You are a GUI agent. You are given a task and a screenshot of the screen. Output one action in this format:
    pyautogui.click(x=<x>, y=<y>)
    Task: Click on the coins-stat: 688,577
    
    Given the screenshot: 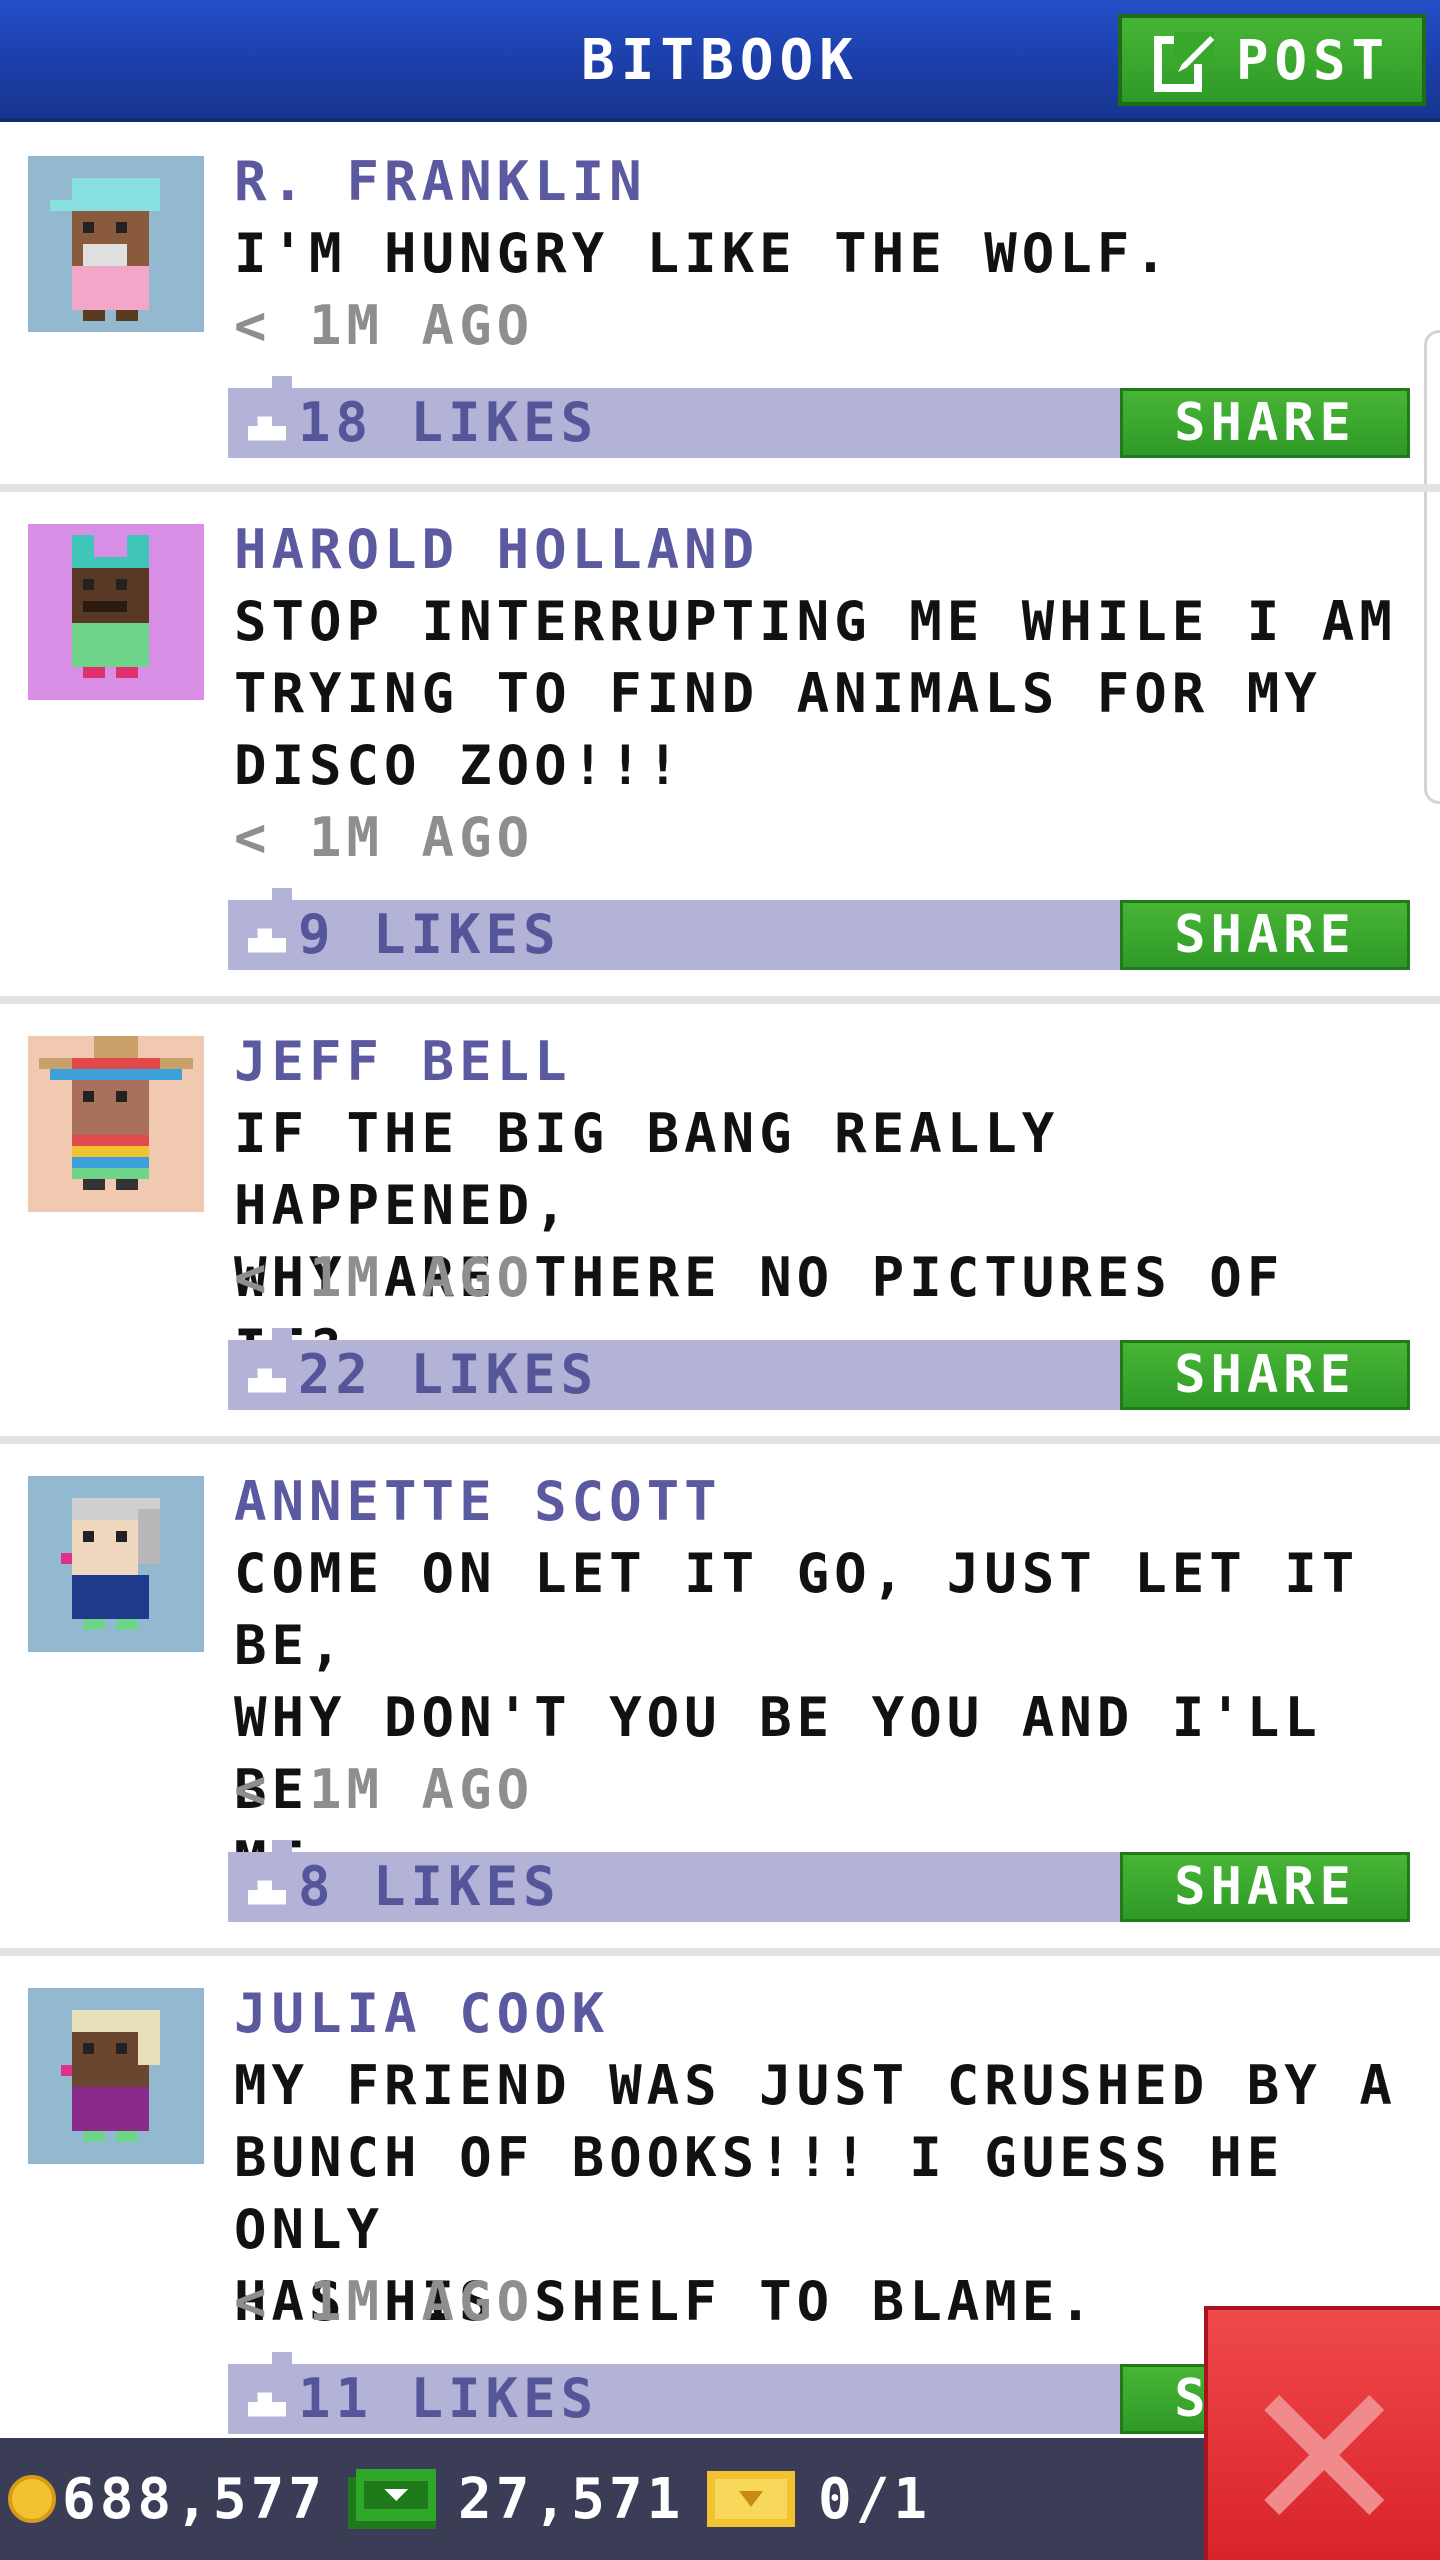 What is the action you would take?
    pyautogui.click(x=167, y=2499)
    